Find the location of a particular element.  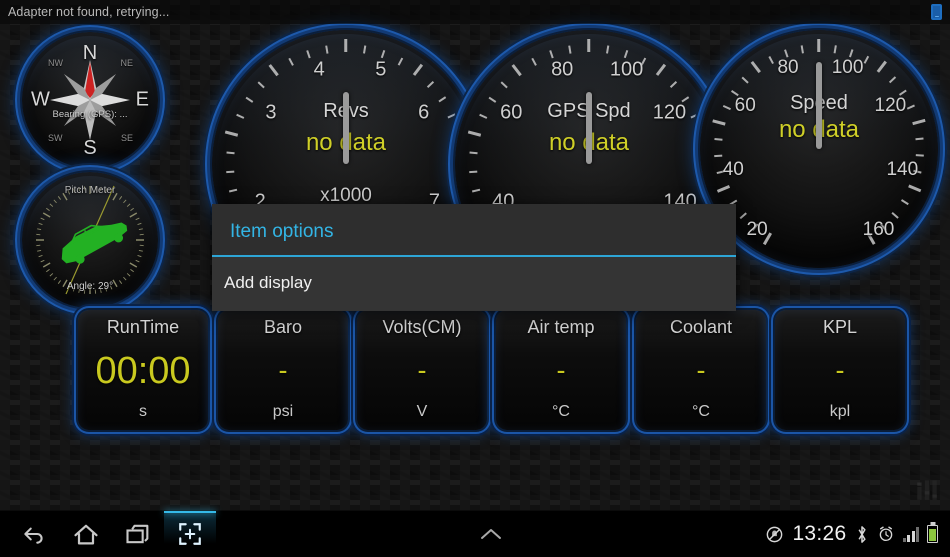

dialog-header: Item options is located at coordinates (474, 230).